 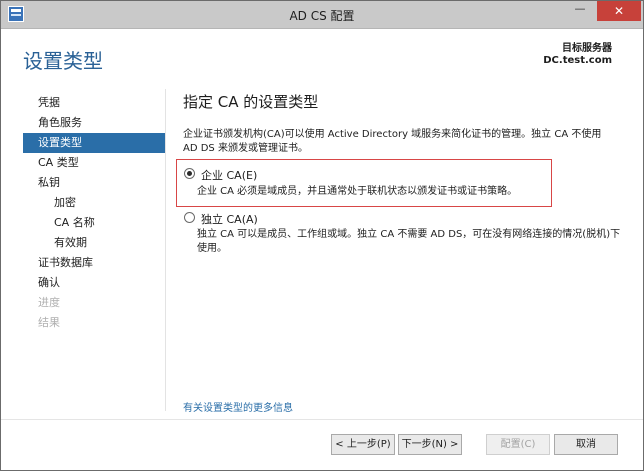 I want to click on target-server-label: 目标服务器, so click(x=587, y=48).